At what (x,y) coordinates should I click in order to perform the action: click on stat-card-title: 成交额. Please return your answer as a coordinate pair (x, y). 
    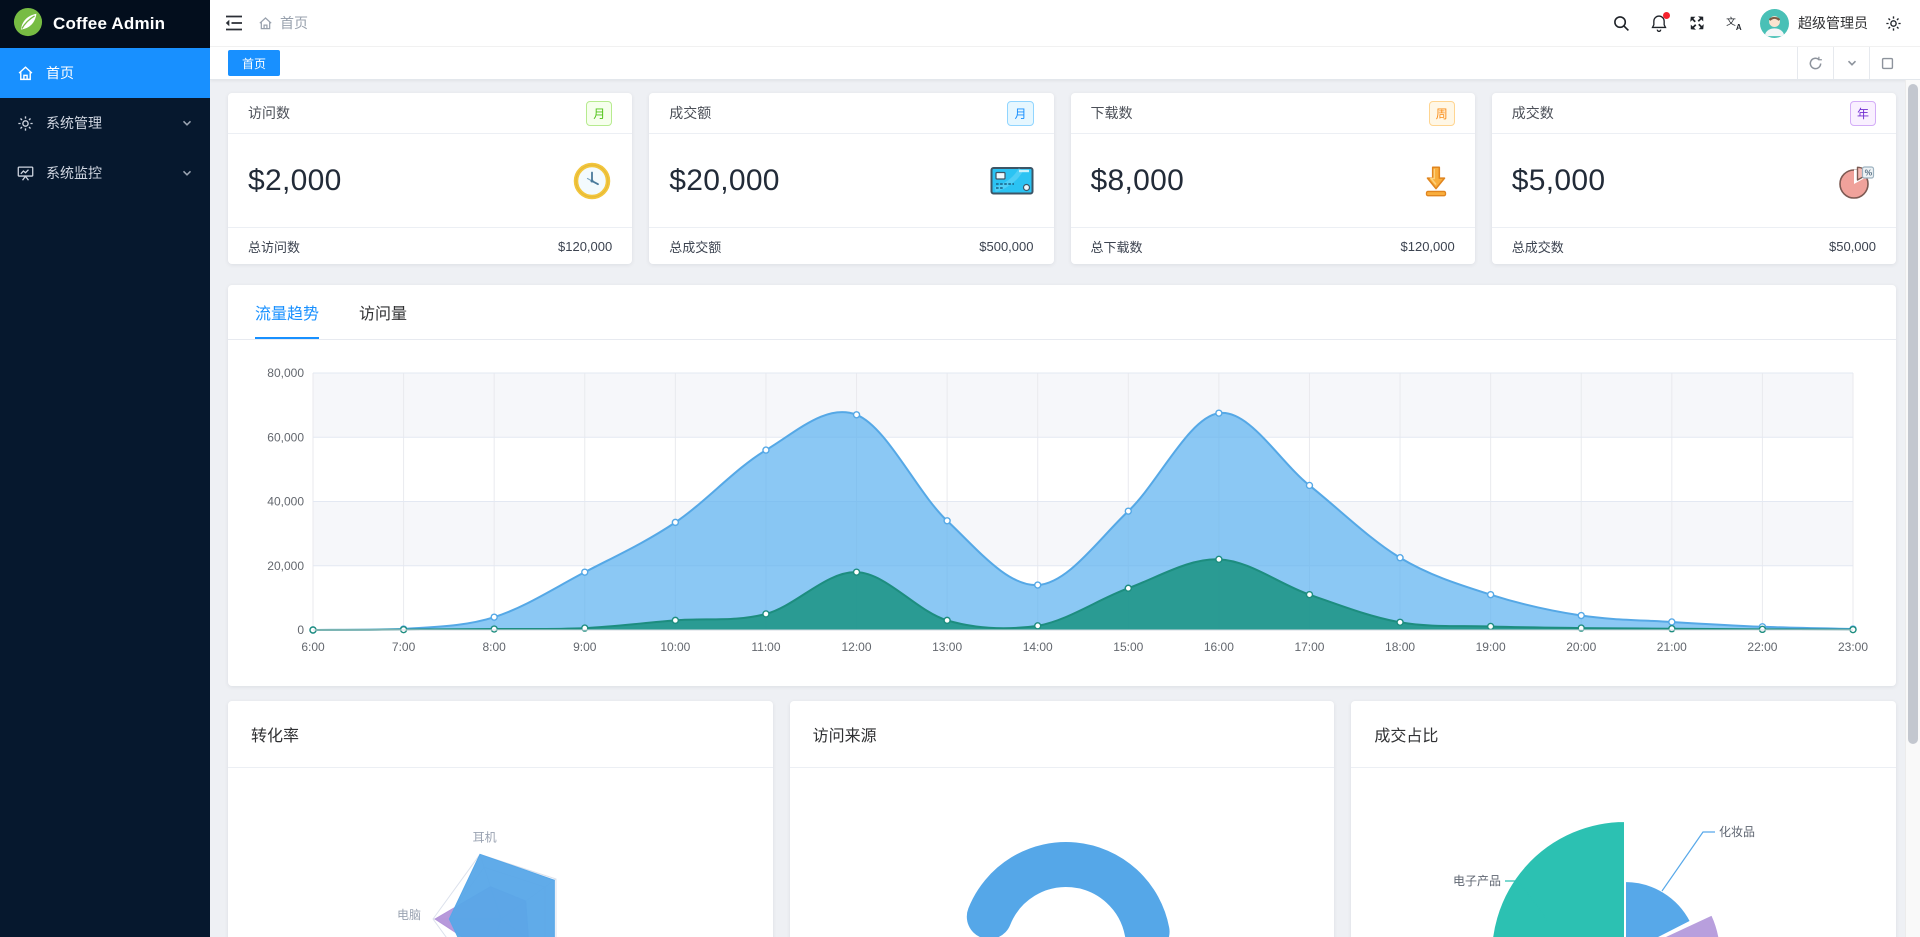
    Looking at the image, I should click on (690, 113).